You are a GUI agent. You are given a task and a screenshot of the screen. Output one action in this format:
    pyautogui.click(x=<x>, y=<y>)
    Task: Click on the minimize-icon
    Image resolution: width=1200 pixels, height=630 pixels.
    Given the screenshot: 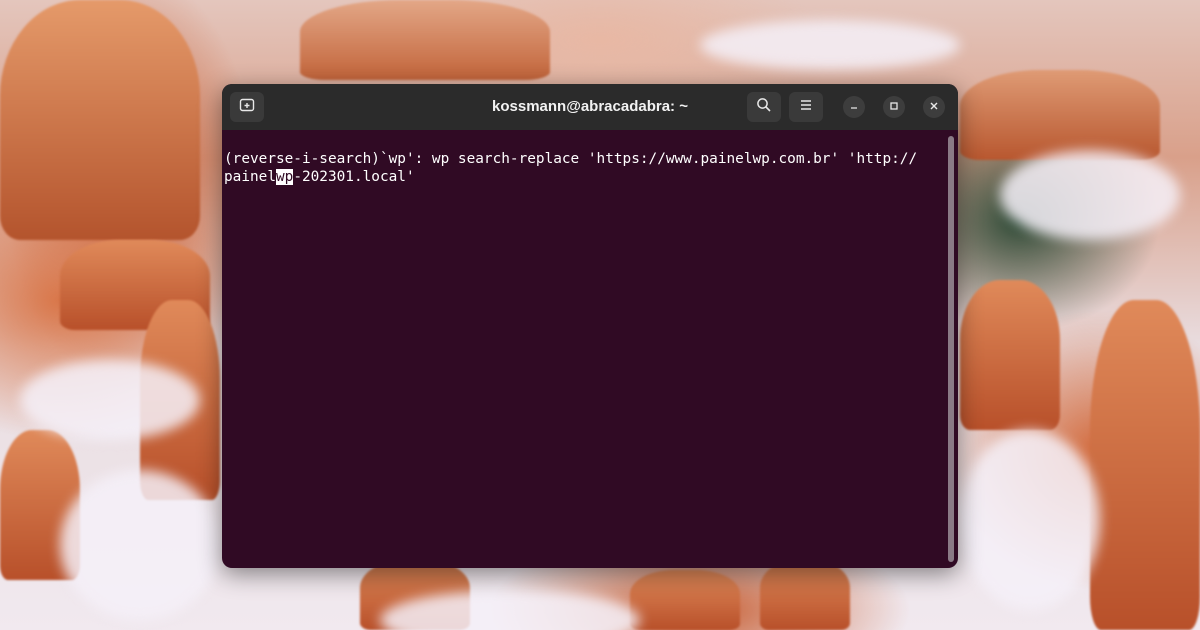 What is the action you would take?
    pyautogui.click(x=854, y=107)
    